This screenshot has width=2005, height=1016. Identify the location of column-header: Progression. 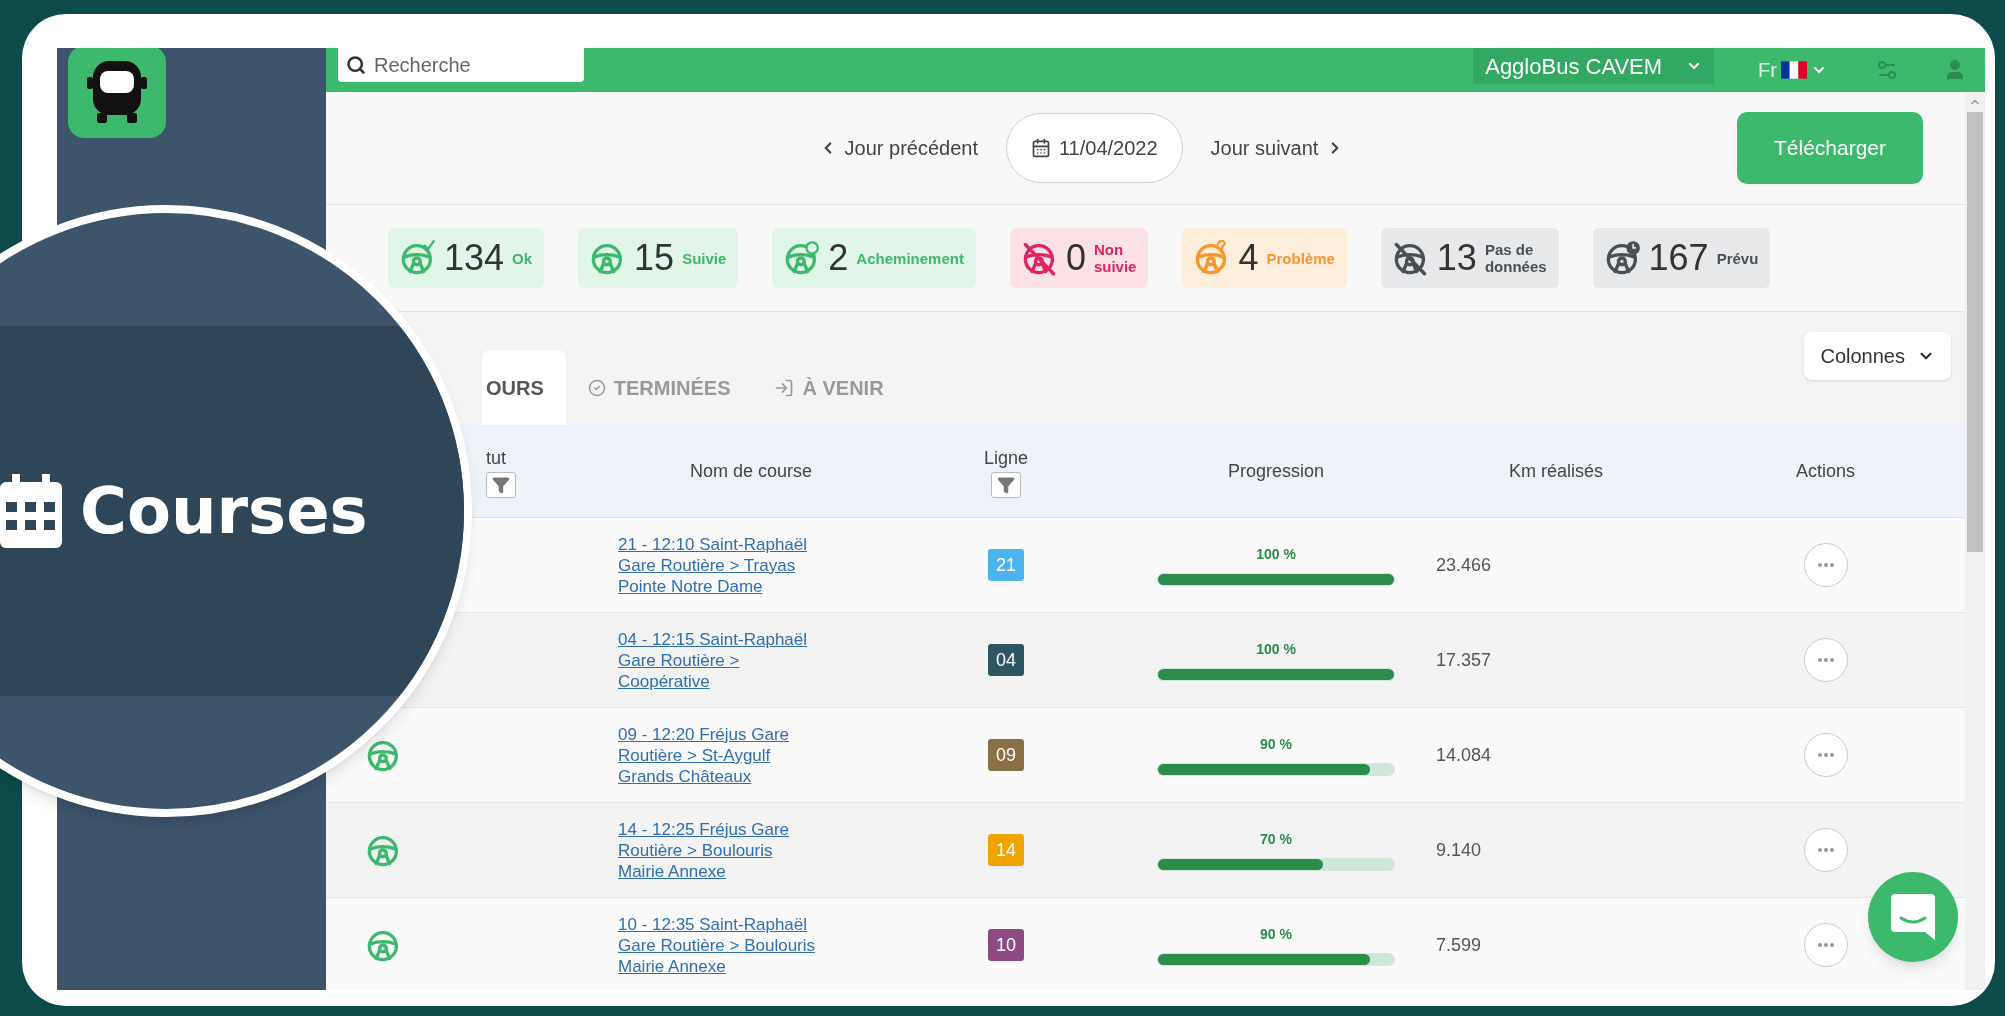
(1275, 471).